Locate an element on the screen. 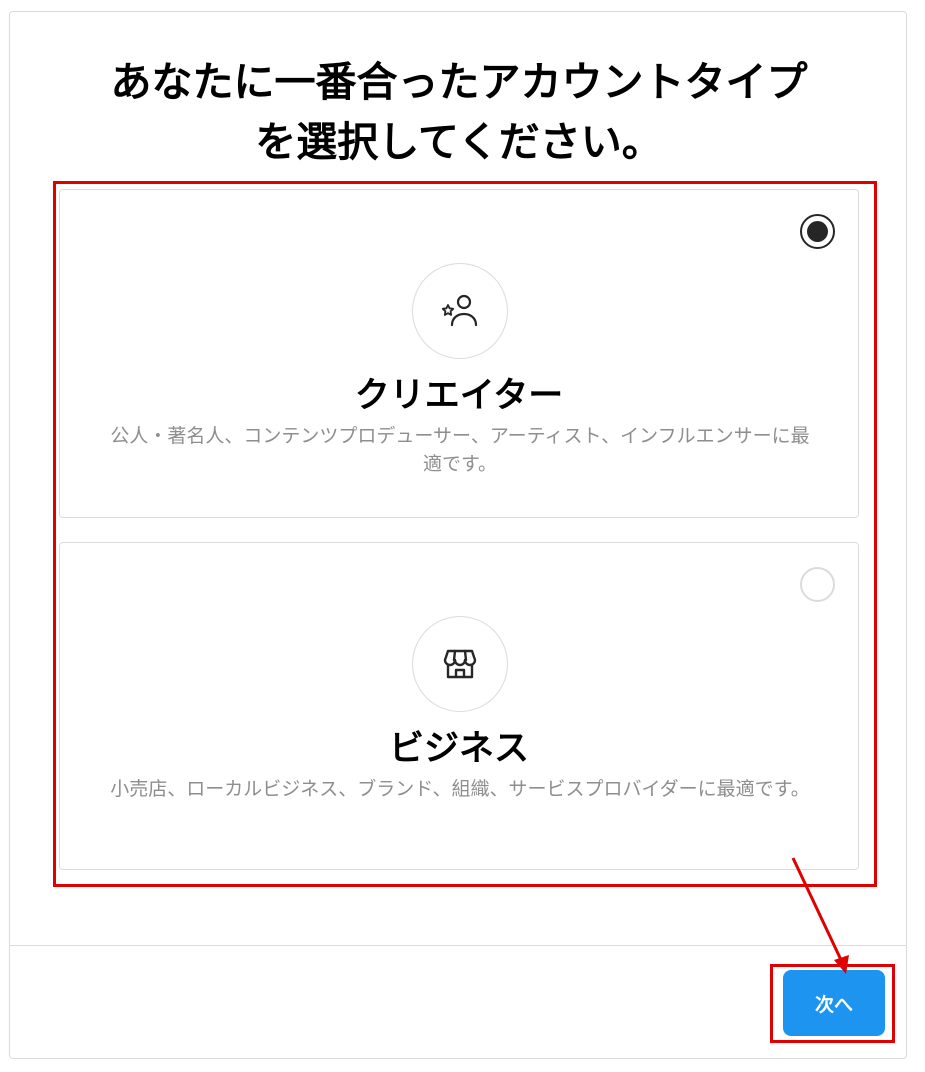 The width and height of the screenshot is (925, 1072). next-button-annotation-box is located at coordinates (832, 1003).